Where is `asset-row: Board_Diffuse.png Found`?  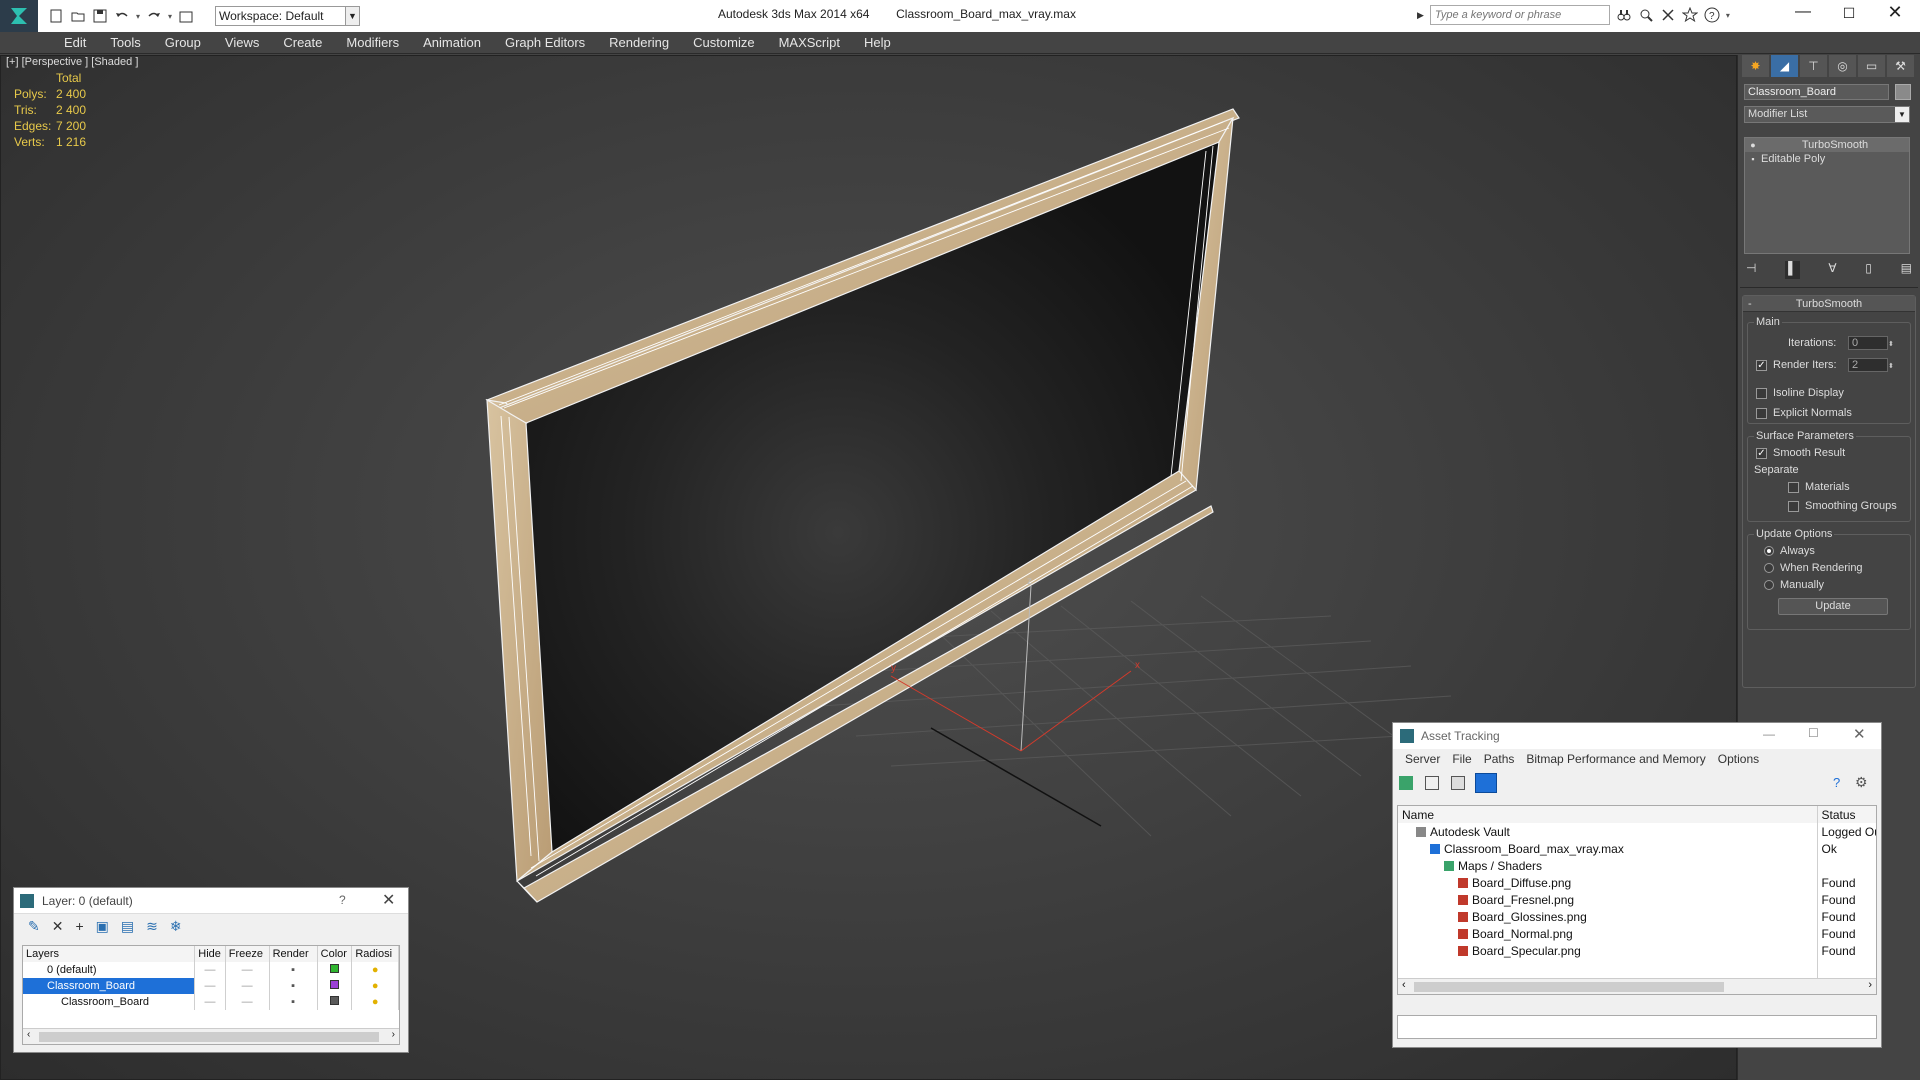
asset-row: Board_Diffuse.png Found is located at coordinates (1637, 882).